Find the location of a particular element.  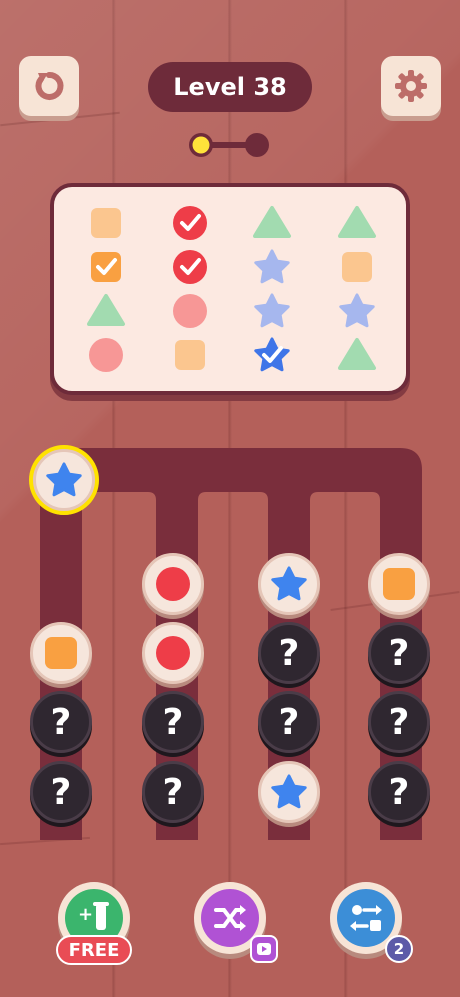

stage-dot-next is located at coordinates (257, 145).